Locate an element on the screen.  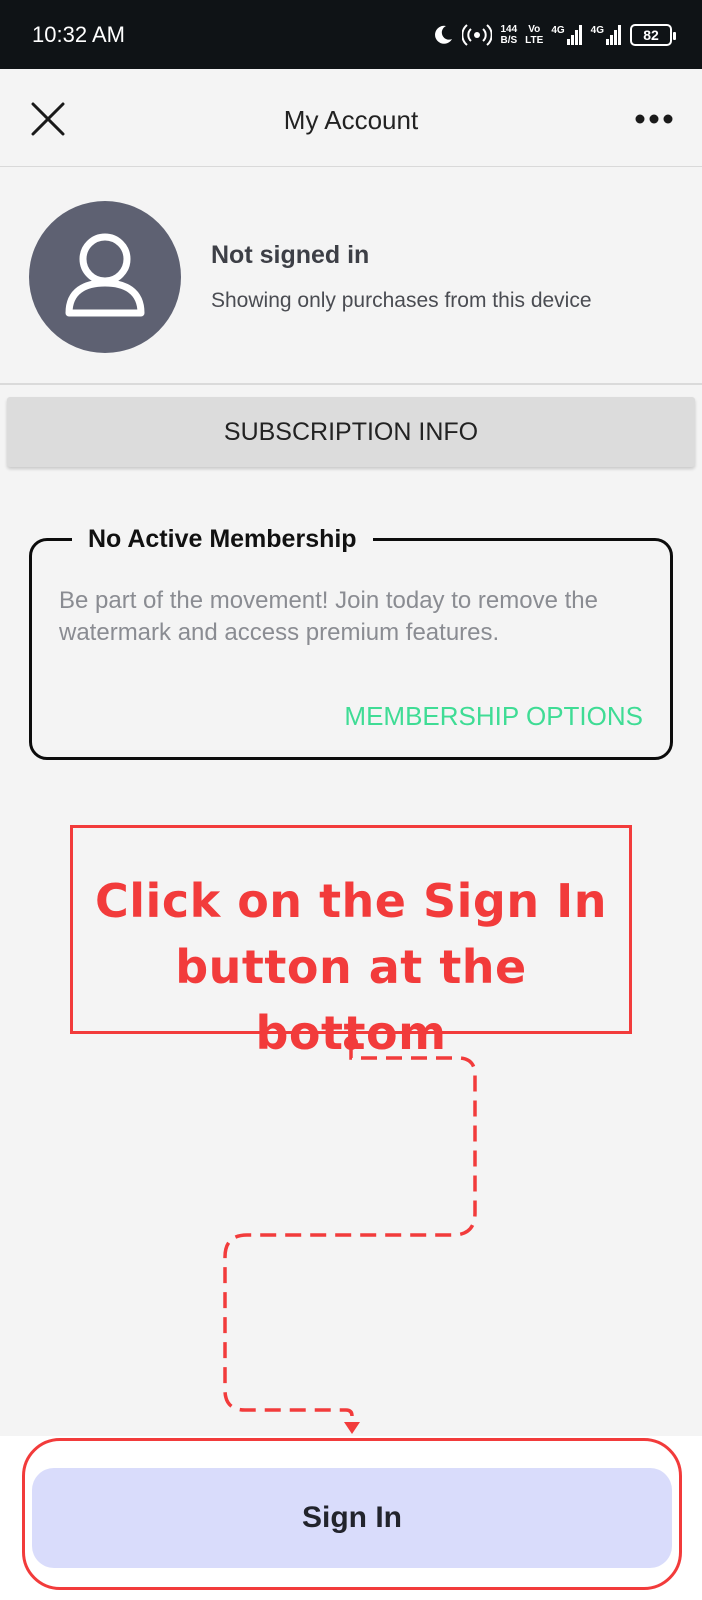
avatar is located at coordinates (105, 277).